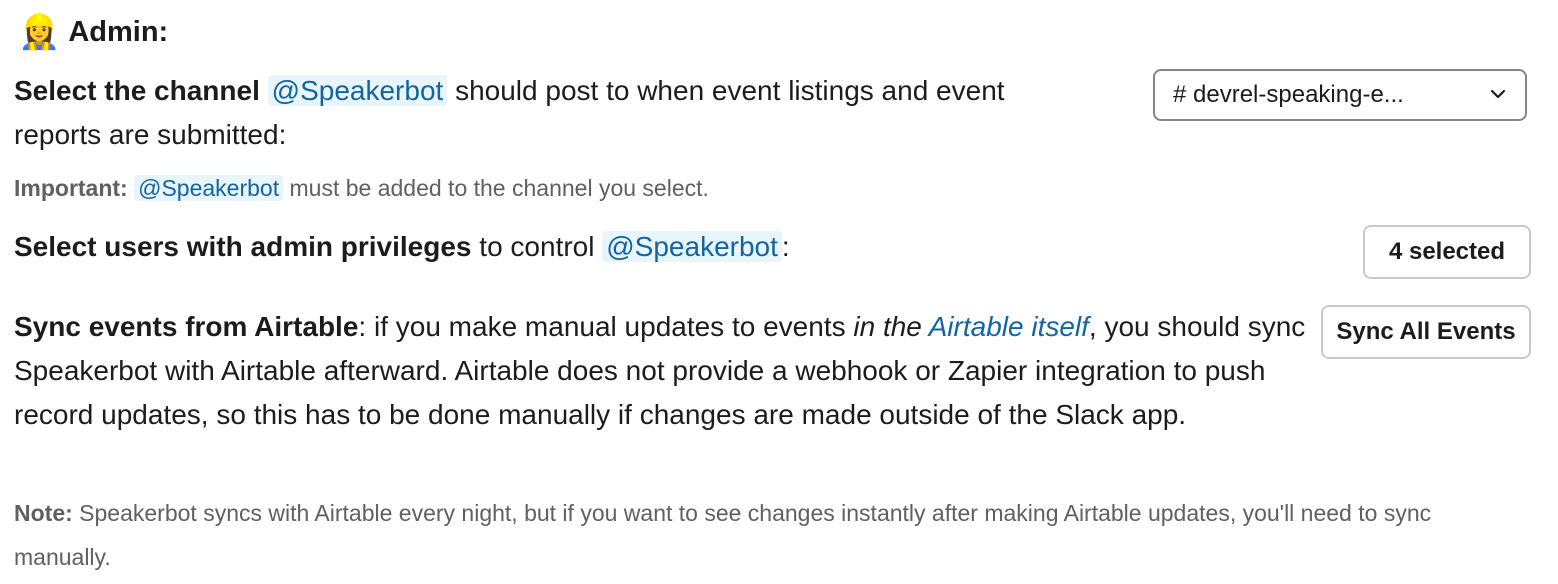 The height and width of the screenshot is (584, 1558). I want to click on admin-header: 👷‍♀️ Admin:, so click(93, 32).